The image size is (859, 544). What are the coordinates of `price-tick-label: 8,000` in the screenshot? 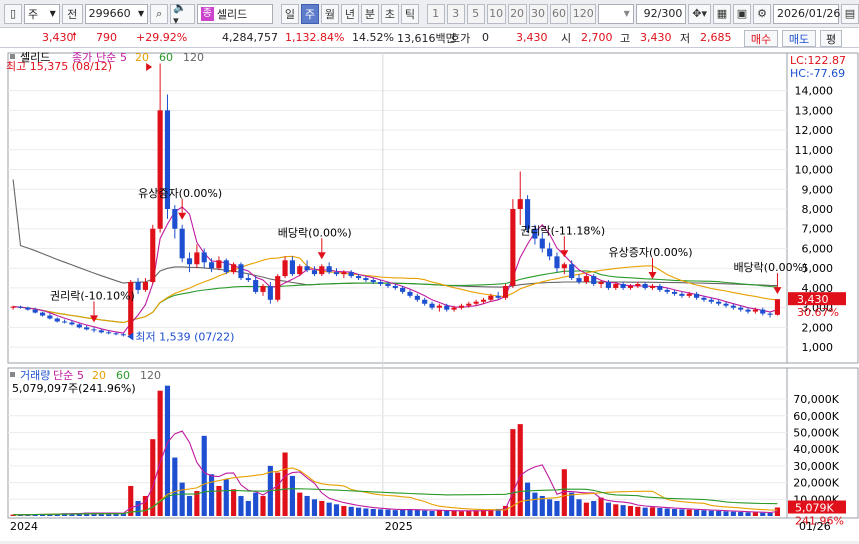 It's located at (818, 209).